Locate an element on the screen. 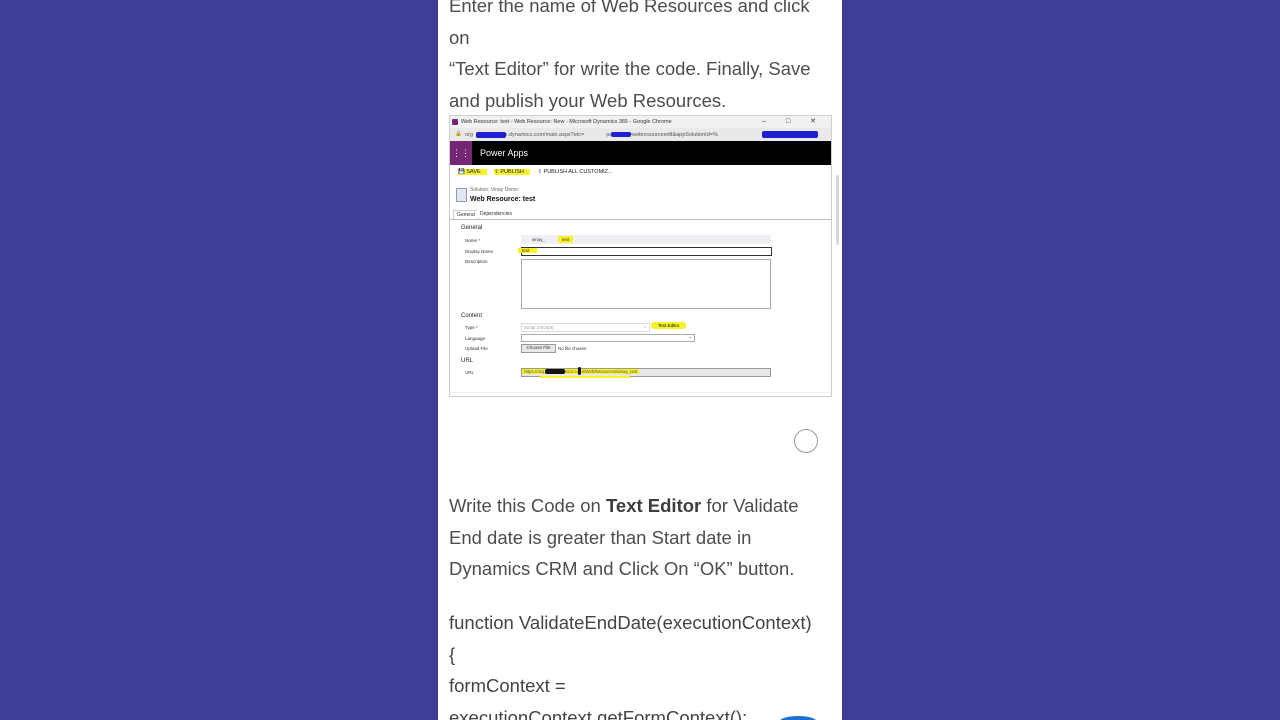 The image size is (1280, 720). language-label: Language is located at coordinates (475, 338).